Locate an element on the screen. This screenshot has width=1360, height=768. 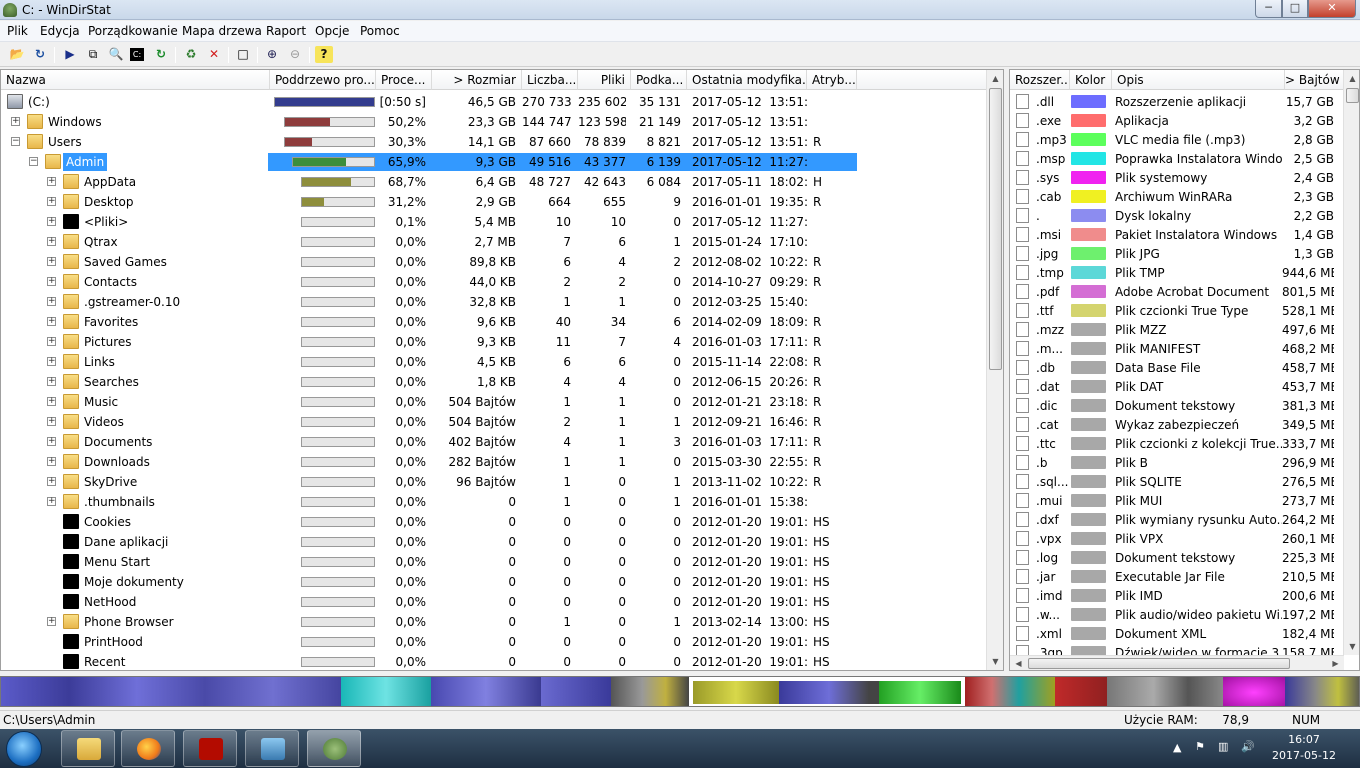
start-button is located at coordinates (24, 749).